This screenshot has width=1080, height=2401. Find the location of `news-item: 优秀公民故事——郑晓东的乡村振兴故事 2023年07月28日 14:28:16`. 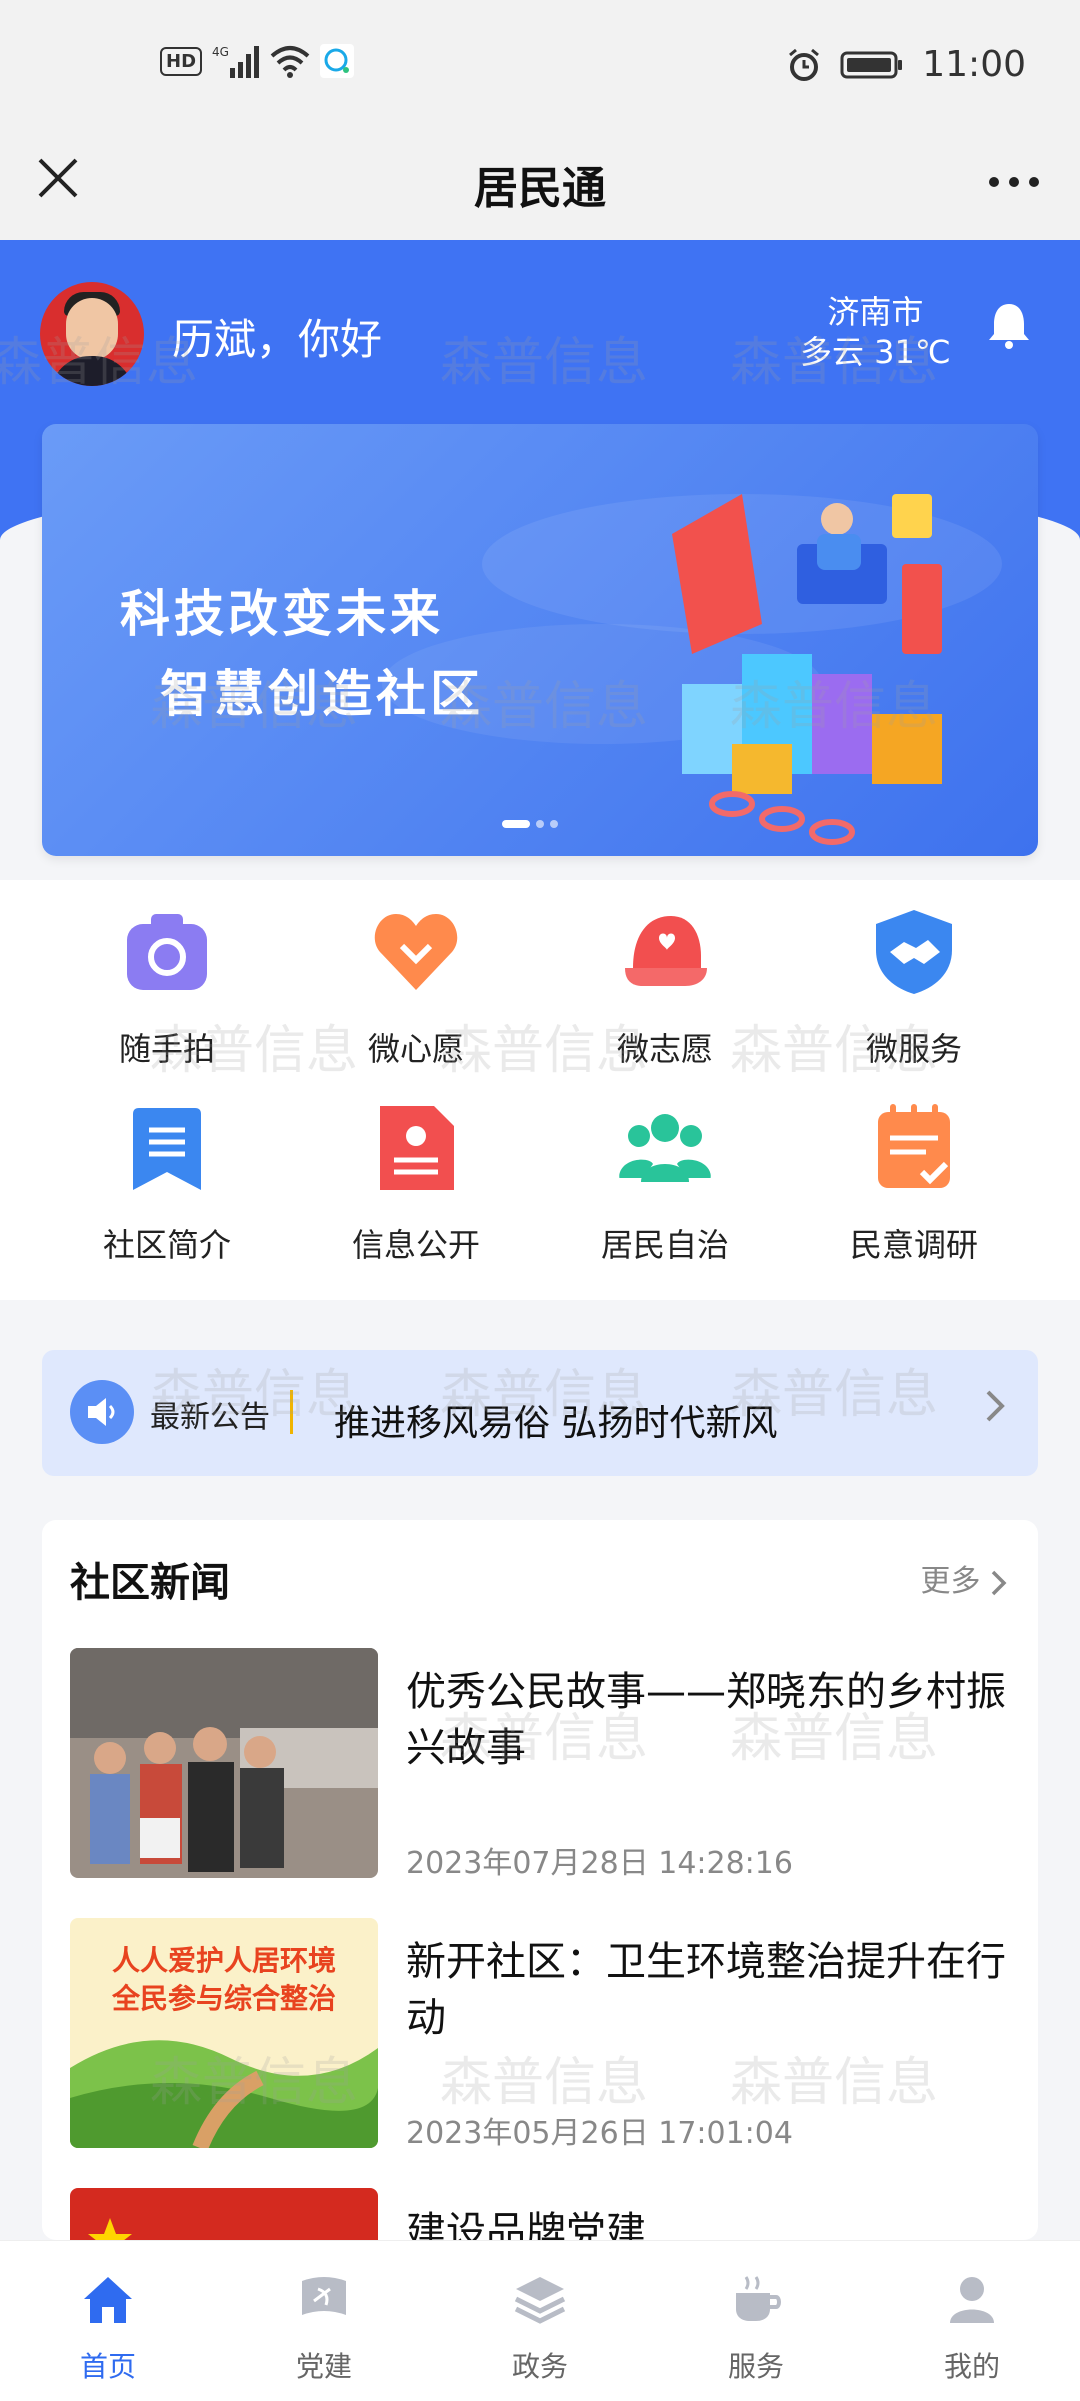

news-item: 优秀公民故事——郑晓东的乡村振兴故事 2023年07月28日 14:28:16 is located at coordinates (545, 1764).